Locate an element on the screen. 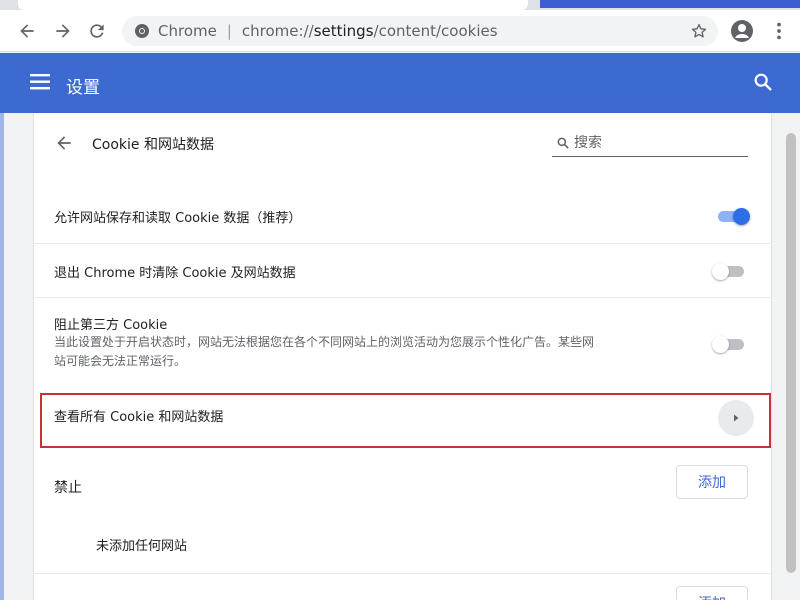  clear-on-exit-label: 退出 Chrome 时清除 Cookie 及网站数据 is located at coordinates (175, 273).